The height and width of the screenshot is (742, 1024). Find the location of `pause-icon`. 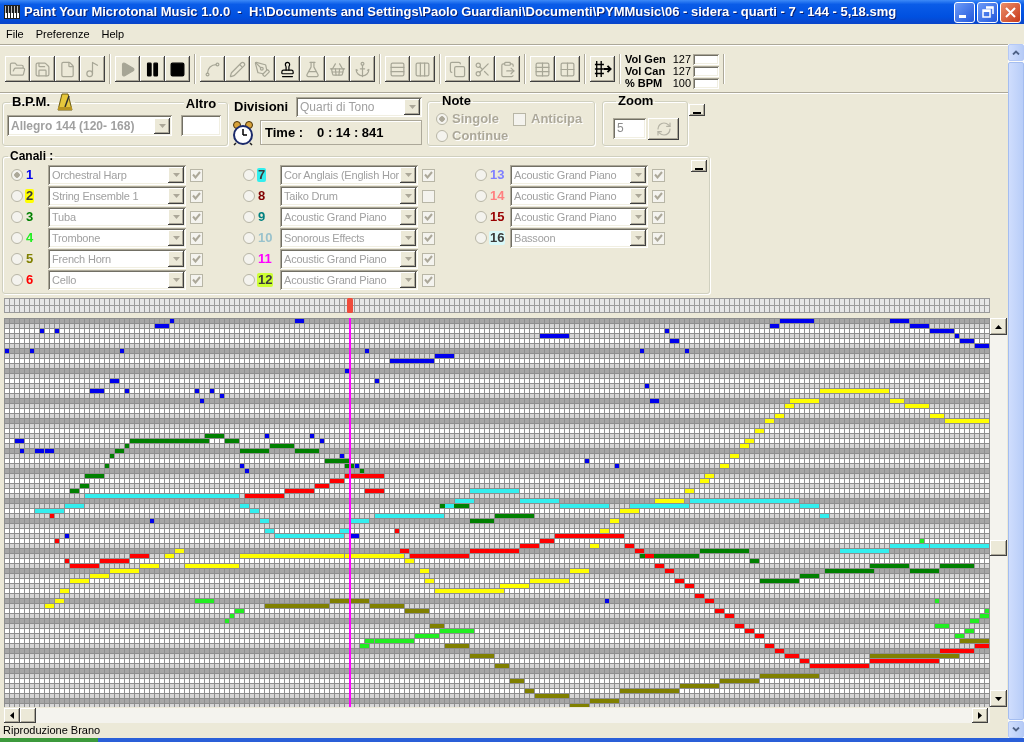

pause-icon is located at coordinates (152, 69).